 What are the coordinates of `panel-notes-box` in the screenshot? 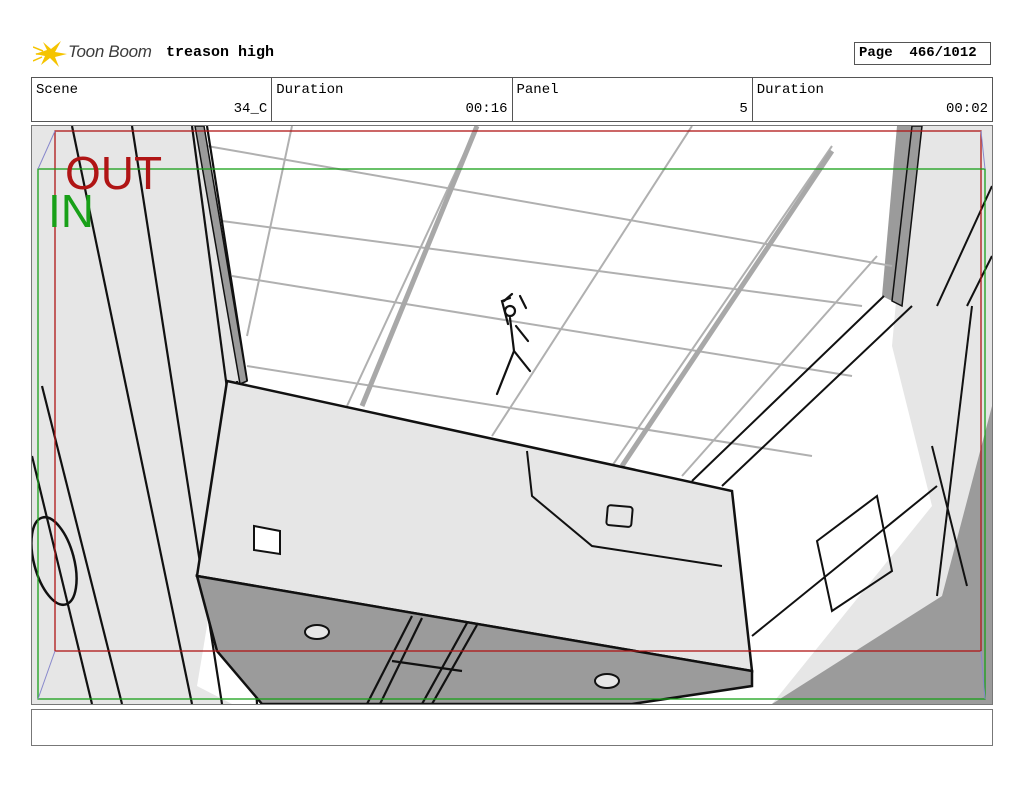 It's located at (512, 727).